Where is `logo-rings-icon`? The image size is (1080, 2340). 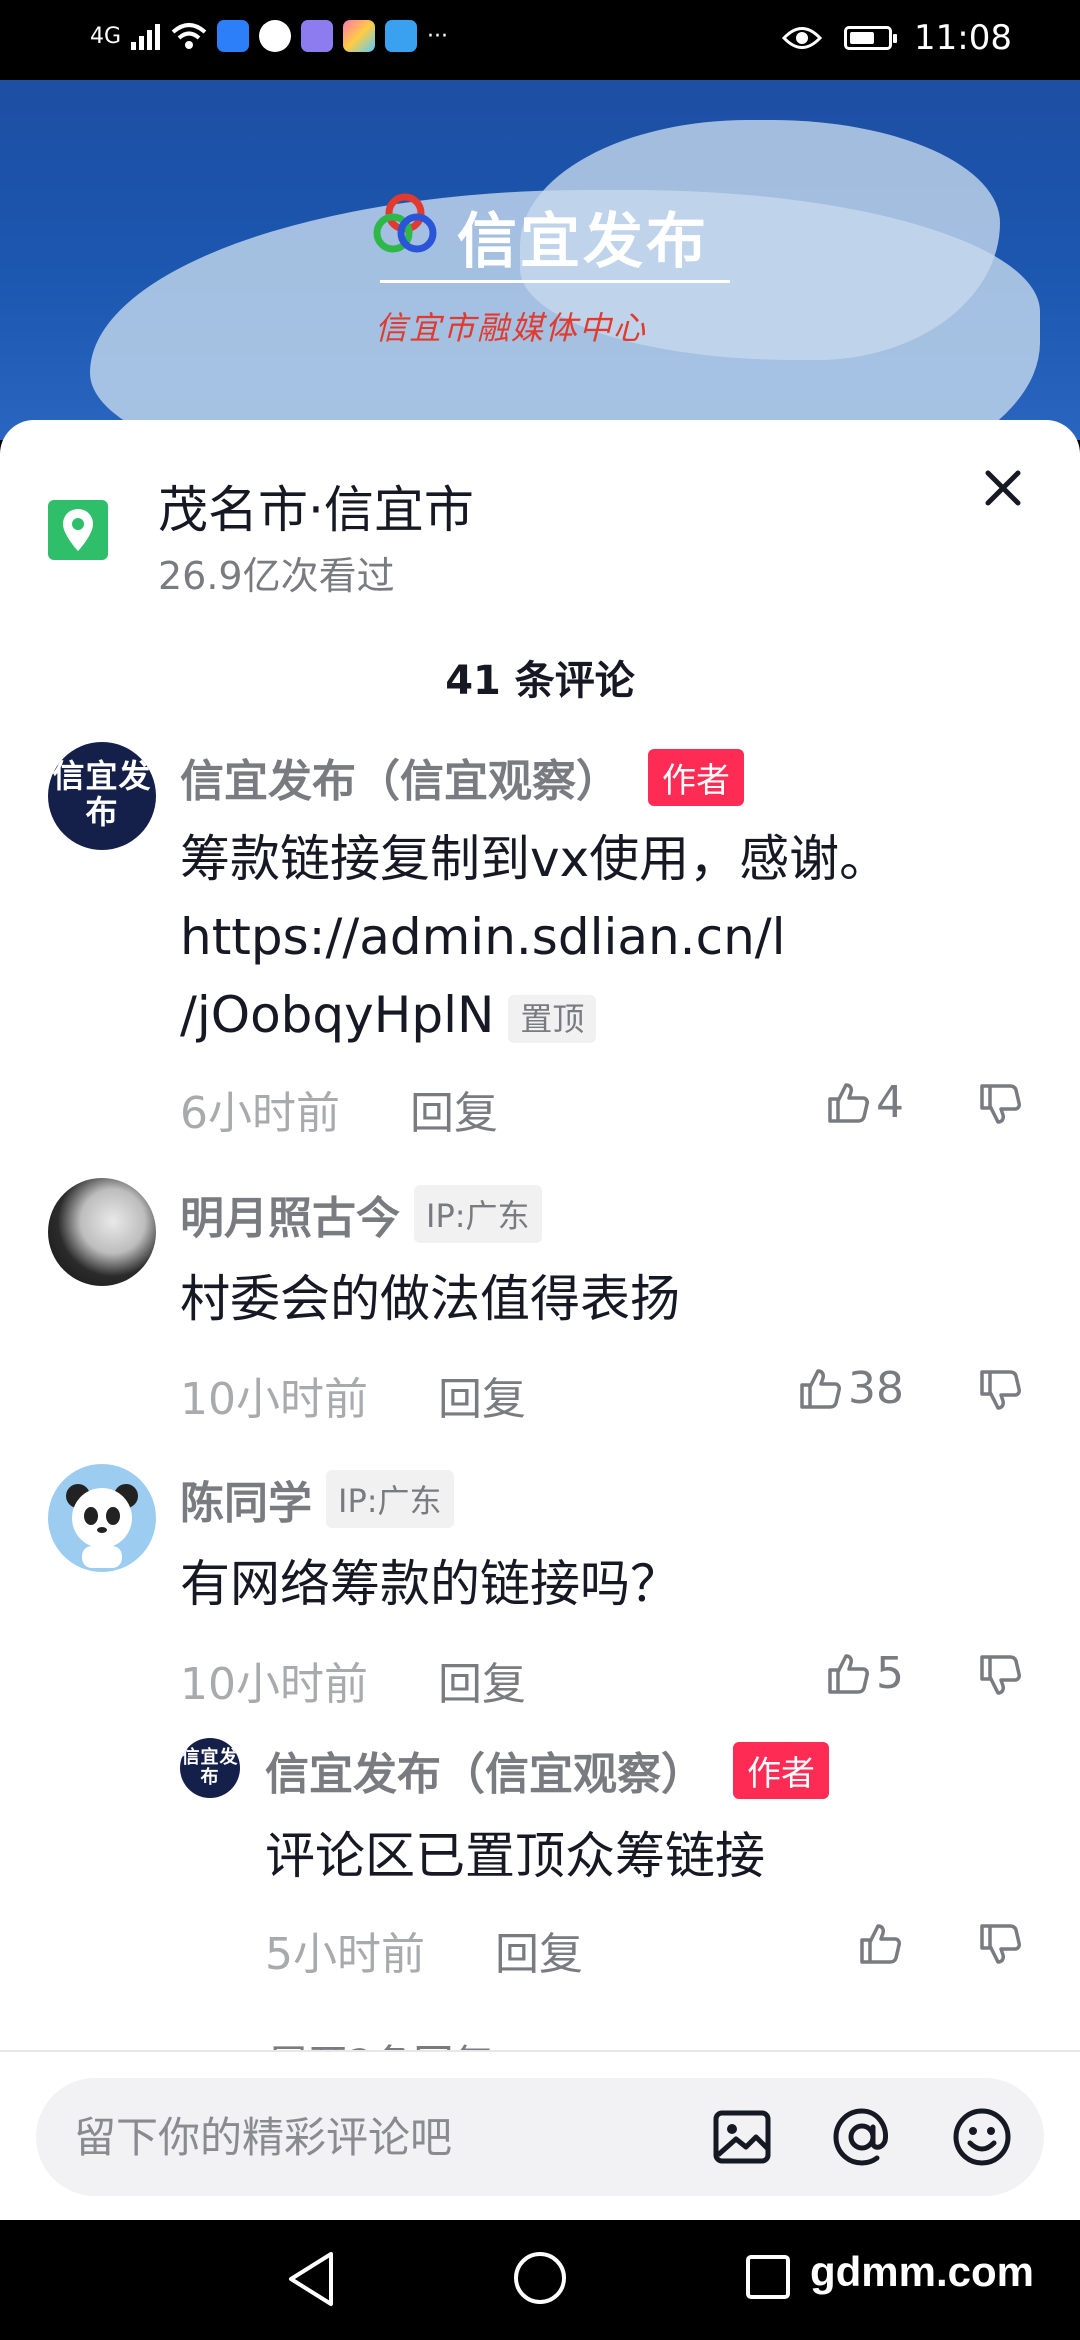
logo-rings-icon is located at coordinates (405, 223).